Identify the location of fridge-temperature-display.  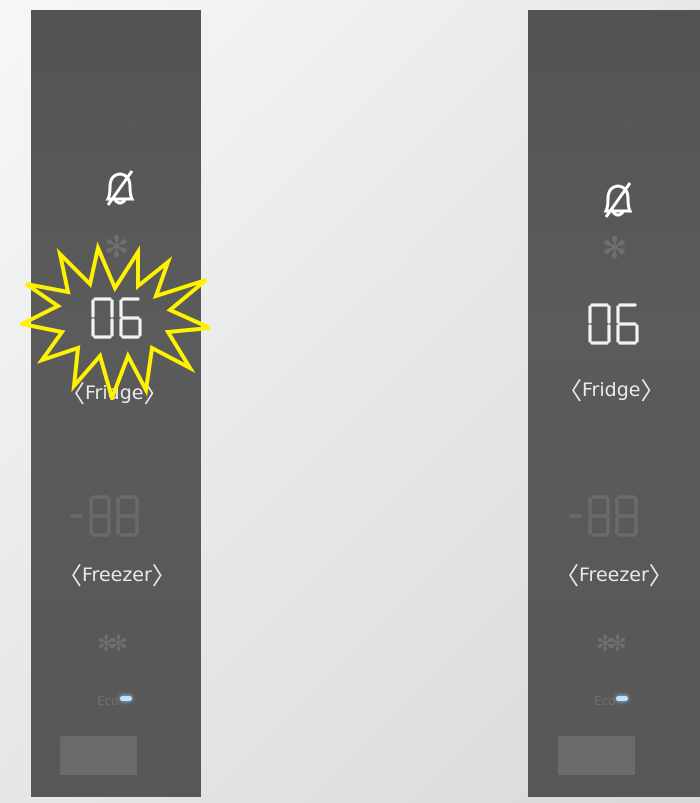
(613, 324).